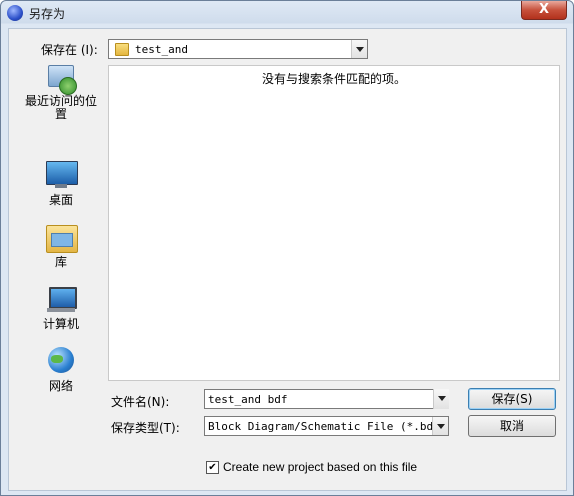 Image resolution: width=574 pixels, height=496 pixels. Describe the element at coordinates (60, 386) in the screenshot. I see `place-label: 网络` at that location.